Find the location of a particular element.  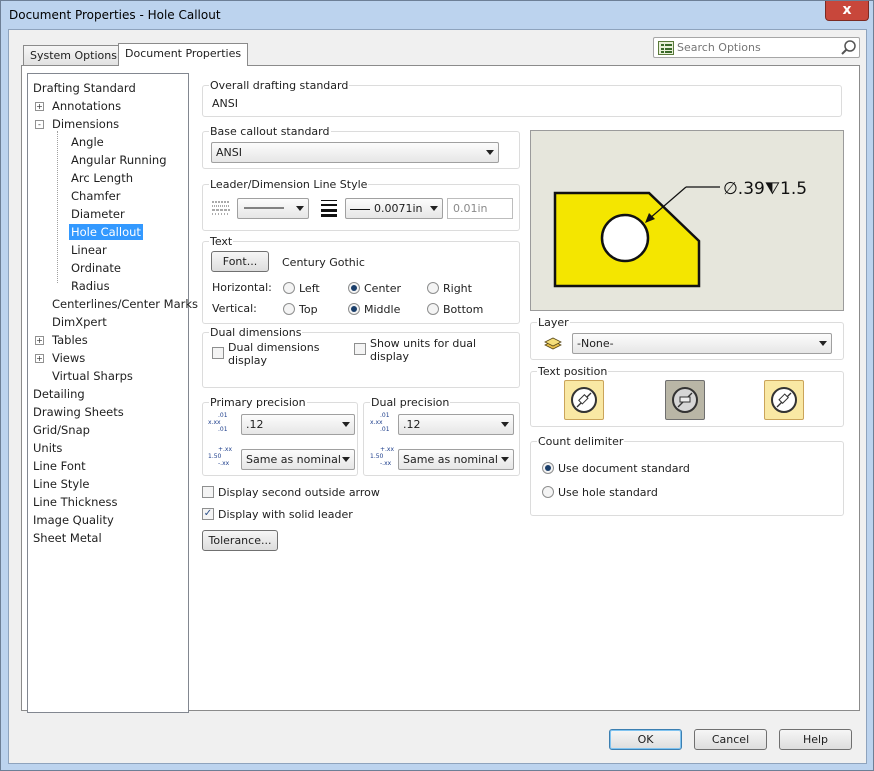

solid-leader-checkbox: ✓ is located at coordinates (208, 514).